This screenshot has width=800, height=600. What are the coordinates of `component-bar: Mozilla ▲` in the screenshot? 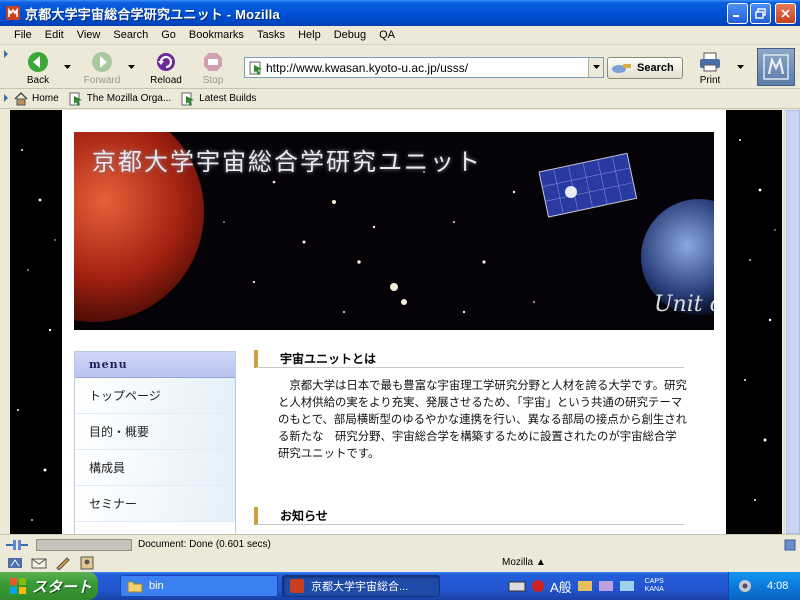 It's located at (400, 563).